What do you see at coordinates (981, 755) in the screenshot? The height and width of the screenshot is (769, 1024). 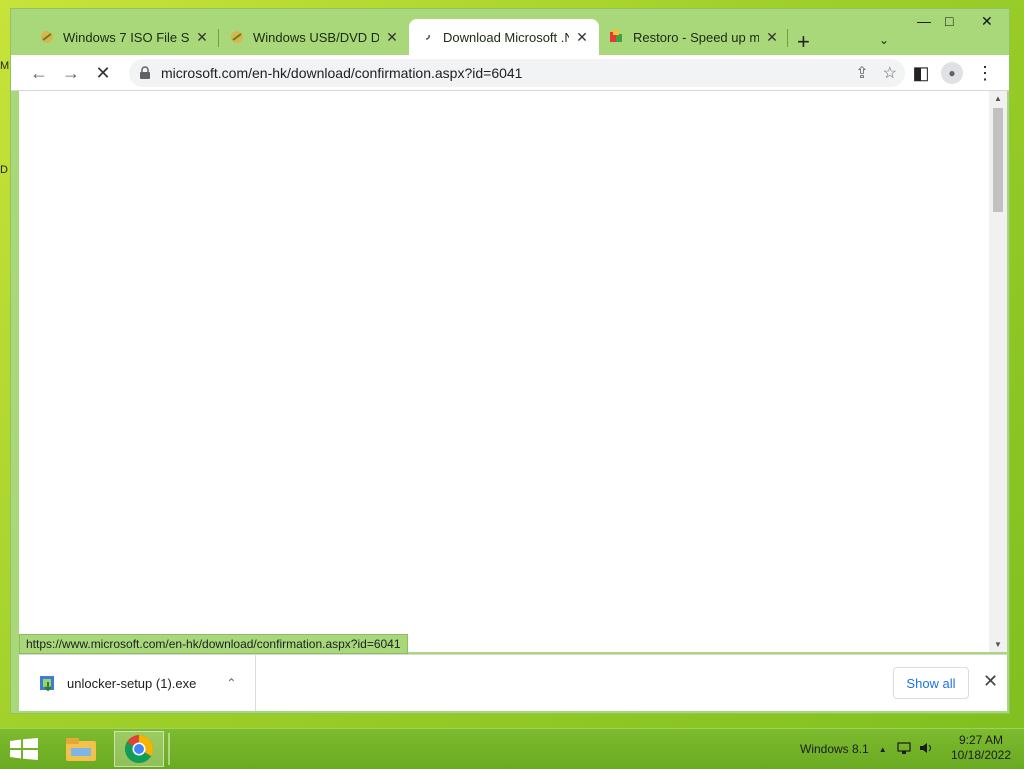 I see `clock-date: 10/18/2022` at bounding box center [981, 755].